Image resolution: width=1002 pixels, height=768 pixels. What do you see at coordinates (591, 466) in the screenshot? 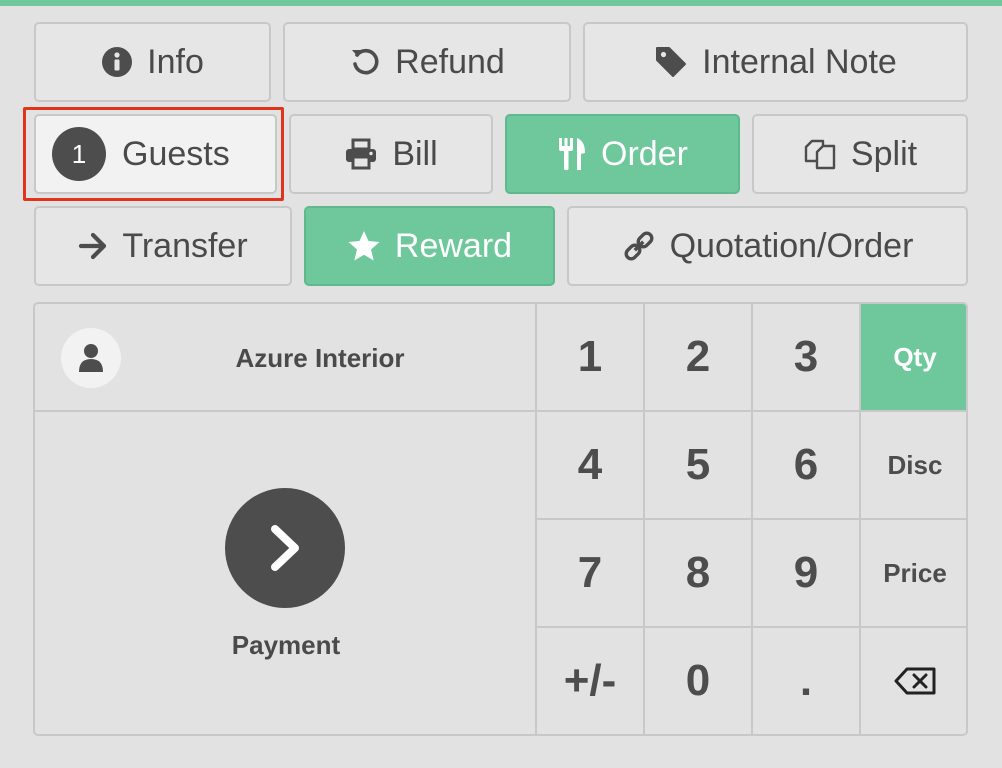
I see `numpad-key-4: 4` at bounding box center [591, 466].